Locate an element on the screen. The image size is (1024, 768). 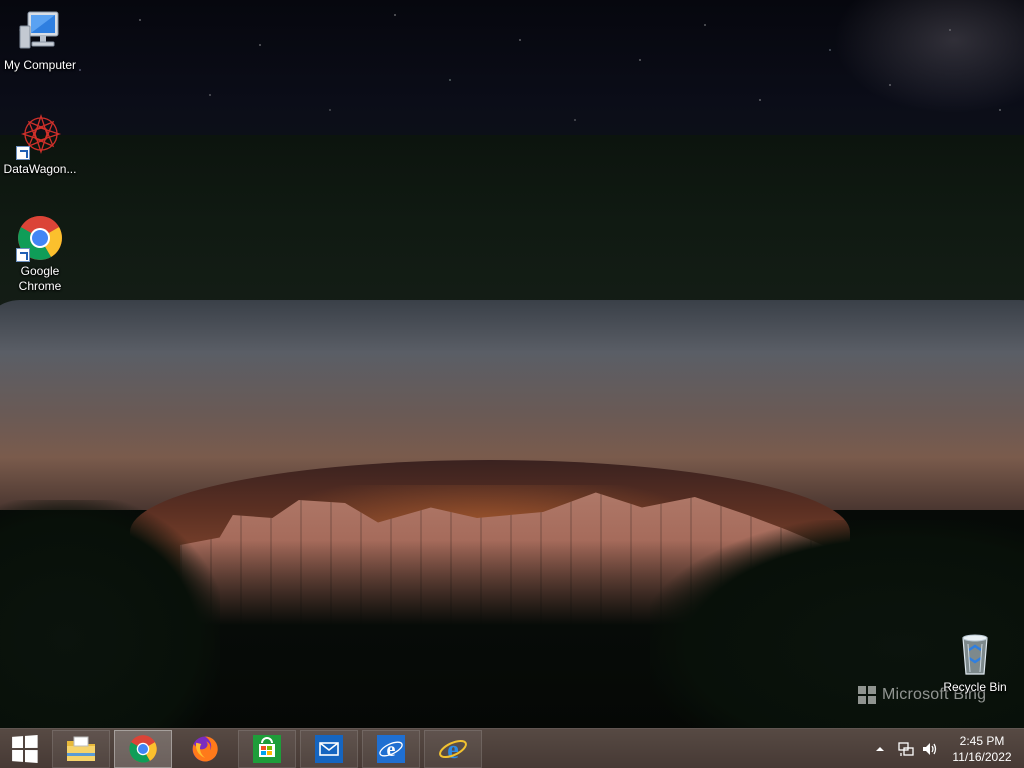
taskbar-file-explorer is located at coordinates (81, 749).